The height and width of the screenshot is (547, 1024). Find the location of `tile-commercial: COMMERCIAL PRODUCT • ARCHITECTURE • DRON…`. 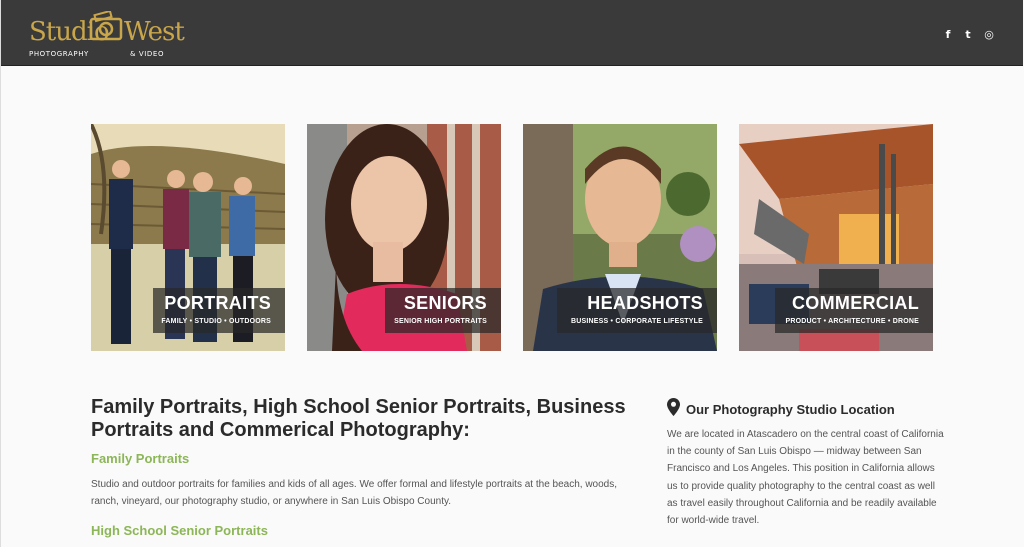

tile-commercial: COMMERCIAL PRODUCT • ARCHITECTURE • DRON… is located at coordinates (836, 237).